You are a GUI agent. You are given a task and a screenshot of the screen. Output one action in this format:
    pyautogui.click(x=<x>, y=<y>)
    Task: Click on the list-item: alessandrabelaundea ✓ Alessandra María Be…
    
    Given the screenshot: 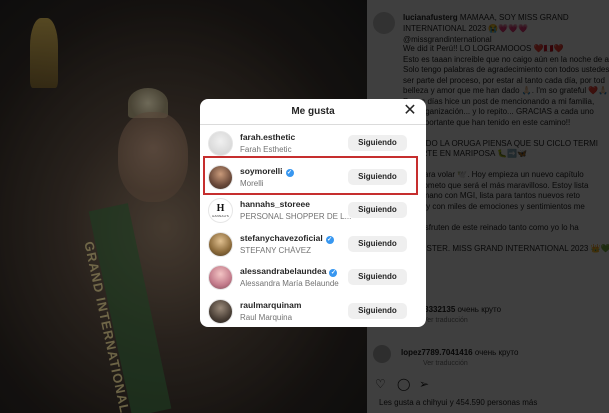 What is the action you would take?
    pyautogui.click(x=313, y=277)
    